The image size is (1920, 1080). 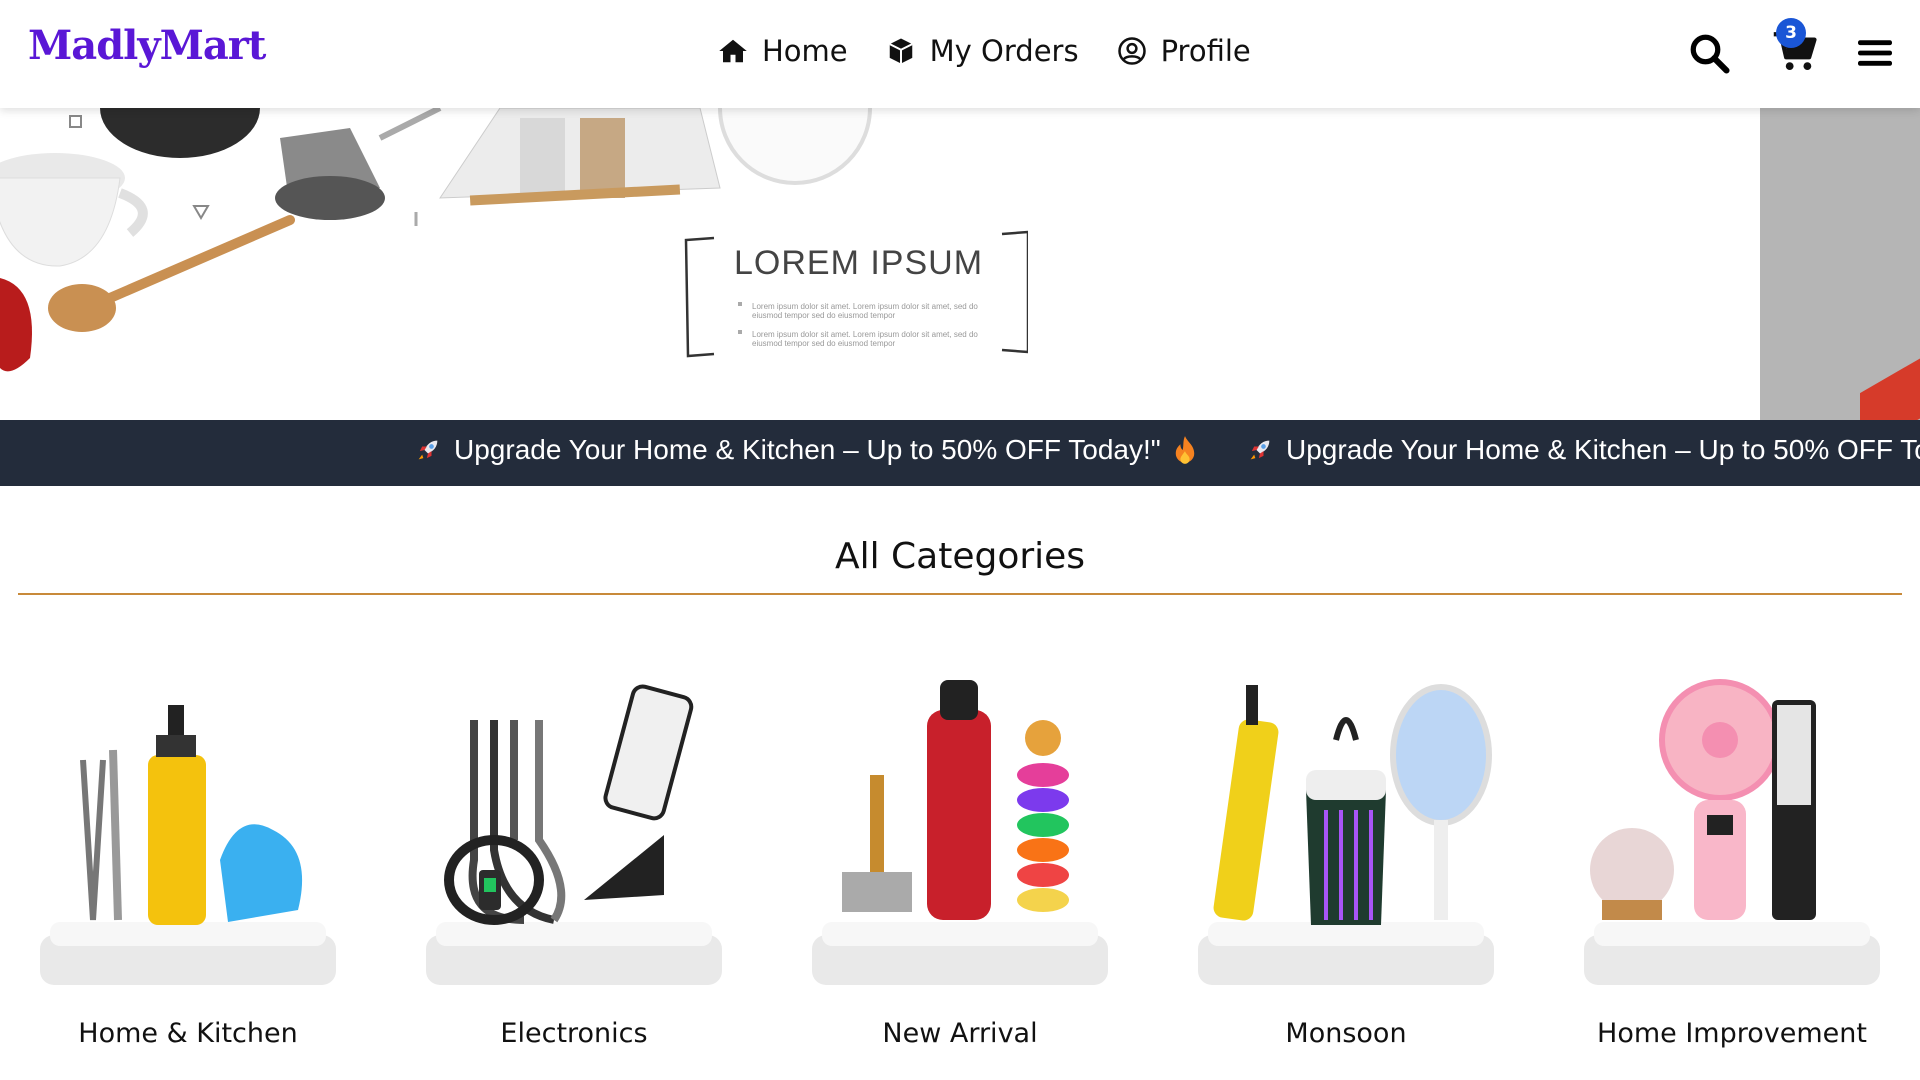 What do you see at coordinates (805, 51) in the screenshot?
I see `nav-home-label: Home` at bounding box center [805, 51].